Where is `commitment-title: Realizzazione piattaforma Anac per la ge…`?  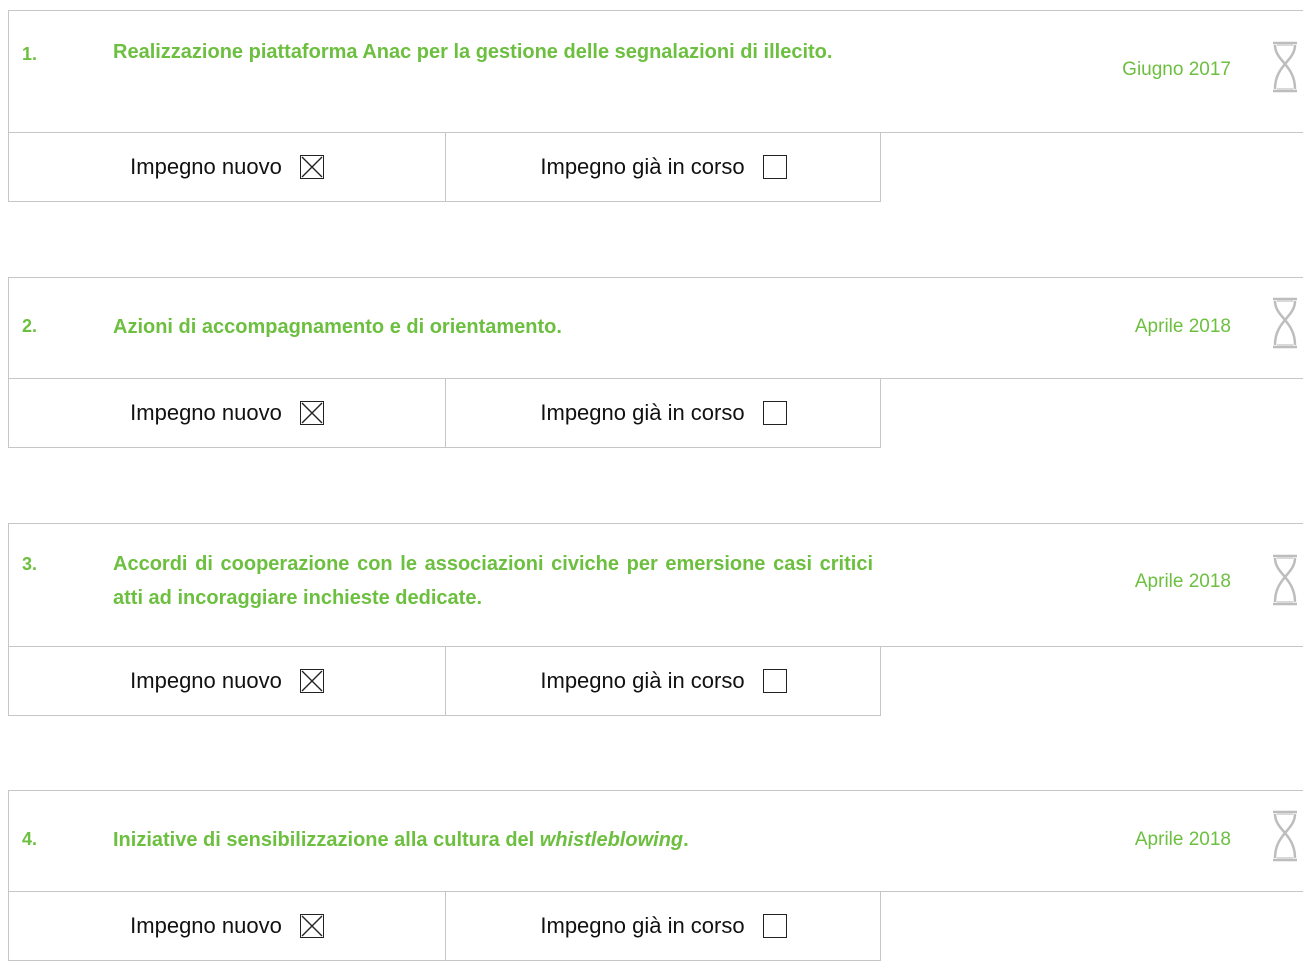 commitment-title: Realizzazione piattaforma Anac per la ge… is located at coordinates (473, 52).